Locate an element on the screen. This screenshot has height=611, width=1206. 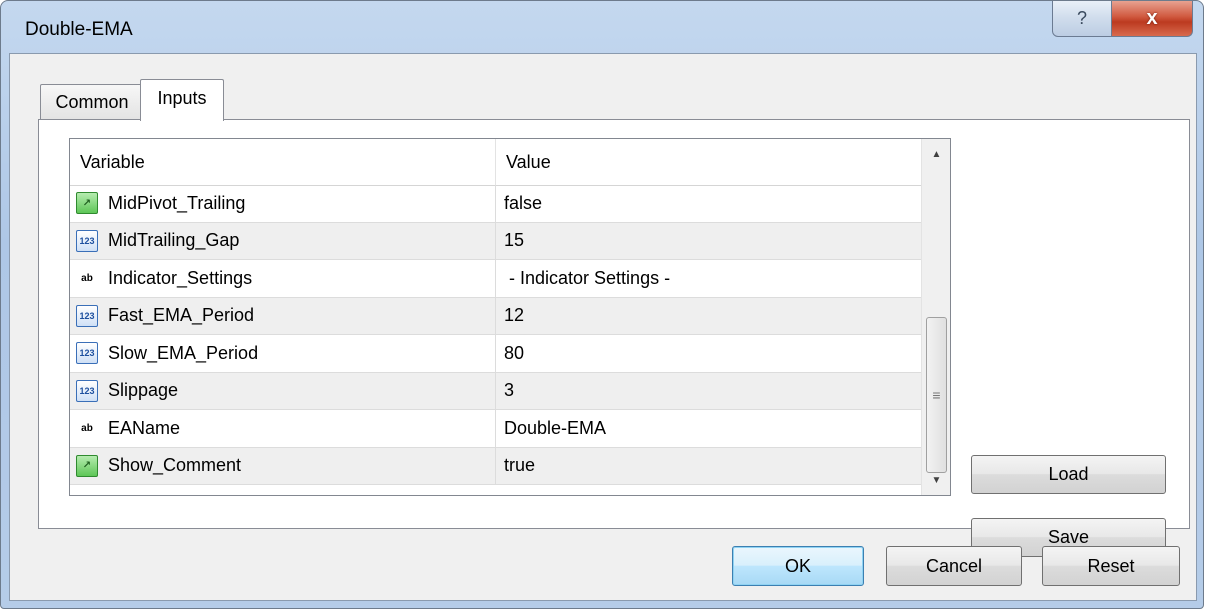
value-cell: 3 is located at coordinates (708, 391).